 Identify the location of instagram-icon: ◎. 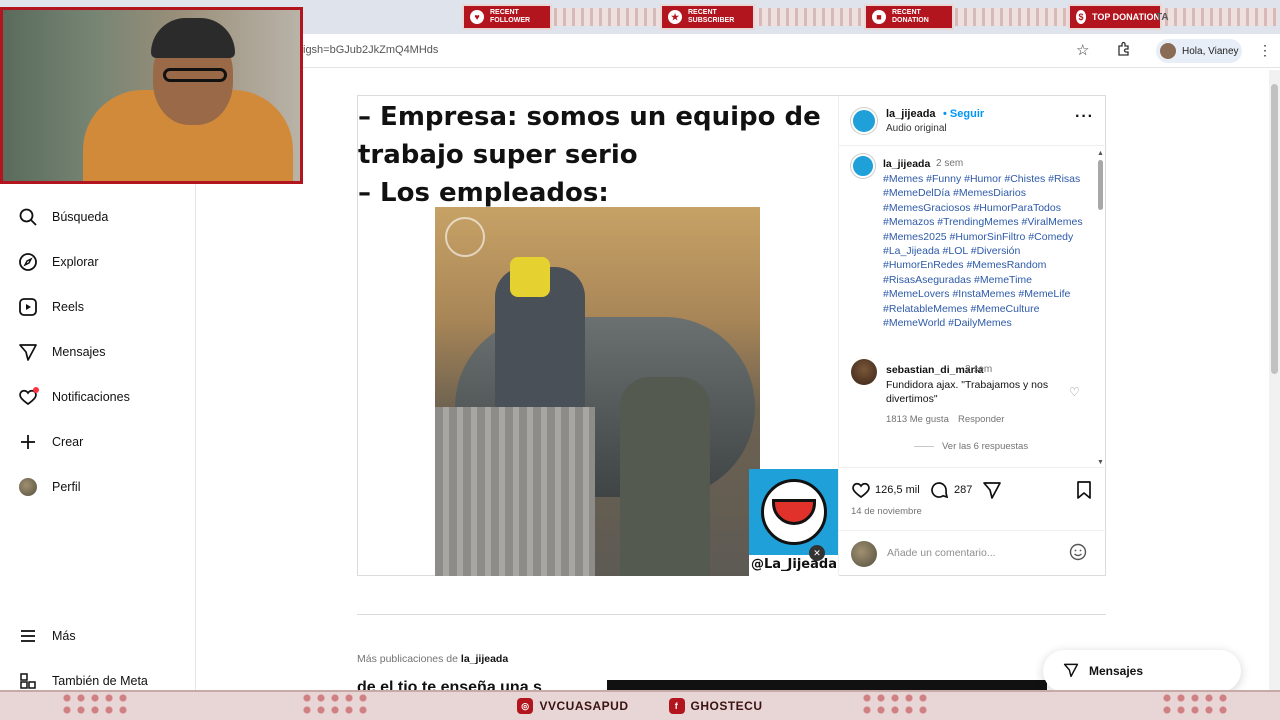
(525, 706).